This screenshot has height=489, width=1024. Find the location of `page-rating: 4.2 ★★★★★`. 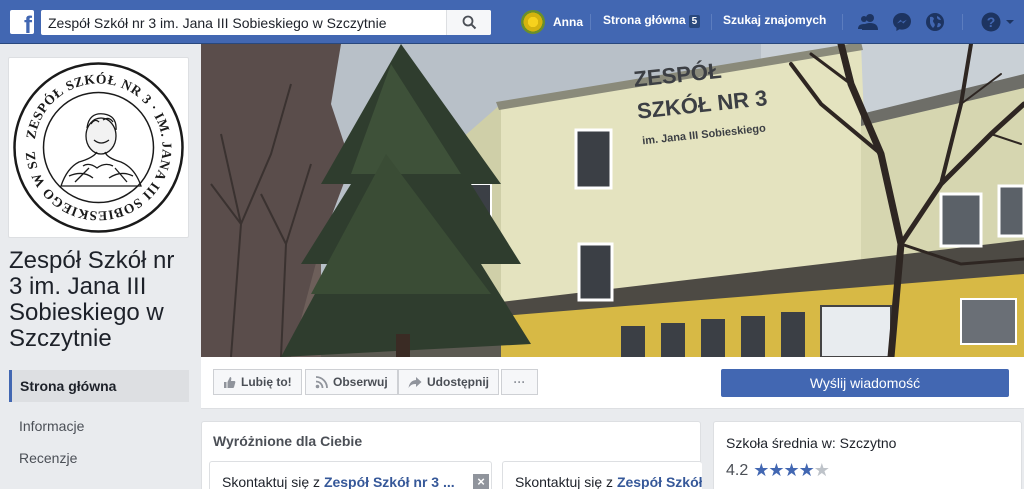

page-rating: 4.2 ★★★★★ is located at coordinates (778, 470).